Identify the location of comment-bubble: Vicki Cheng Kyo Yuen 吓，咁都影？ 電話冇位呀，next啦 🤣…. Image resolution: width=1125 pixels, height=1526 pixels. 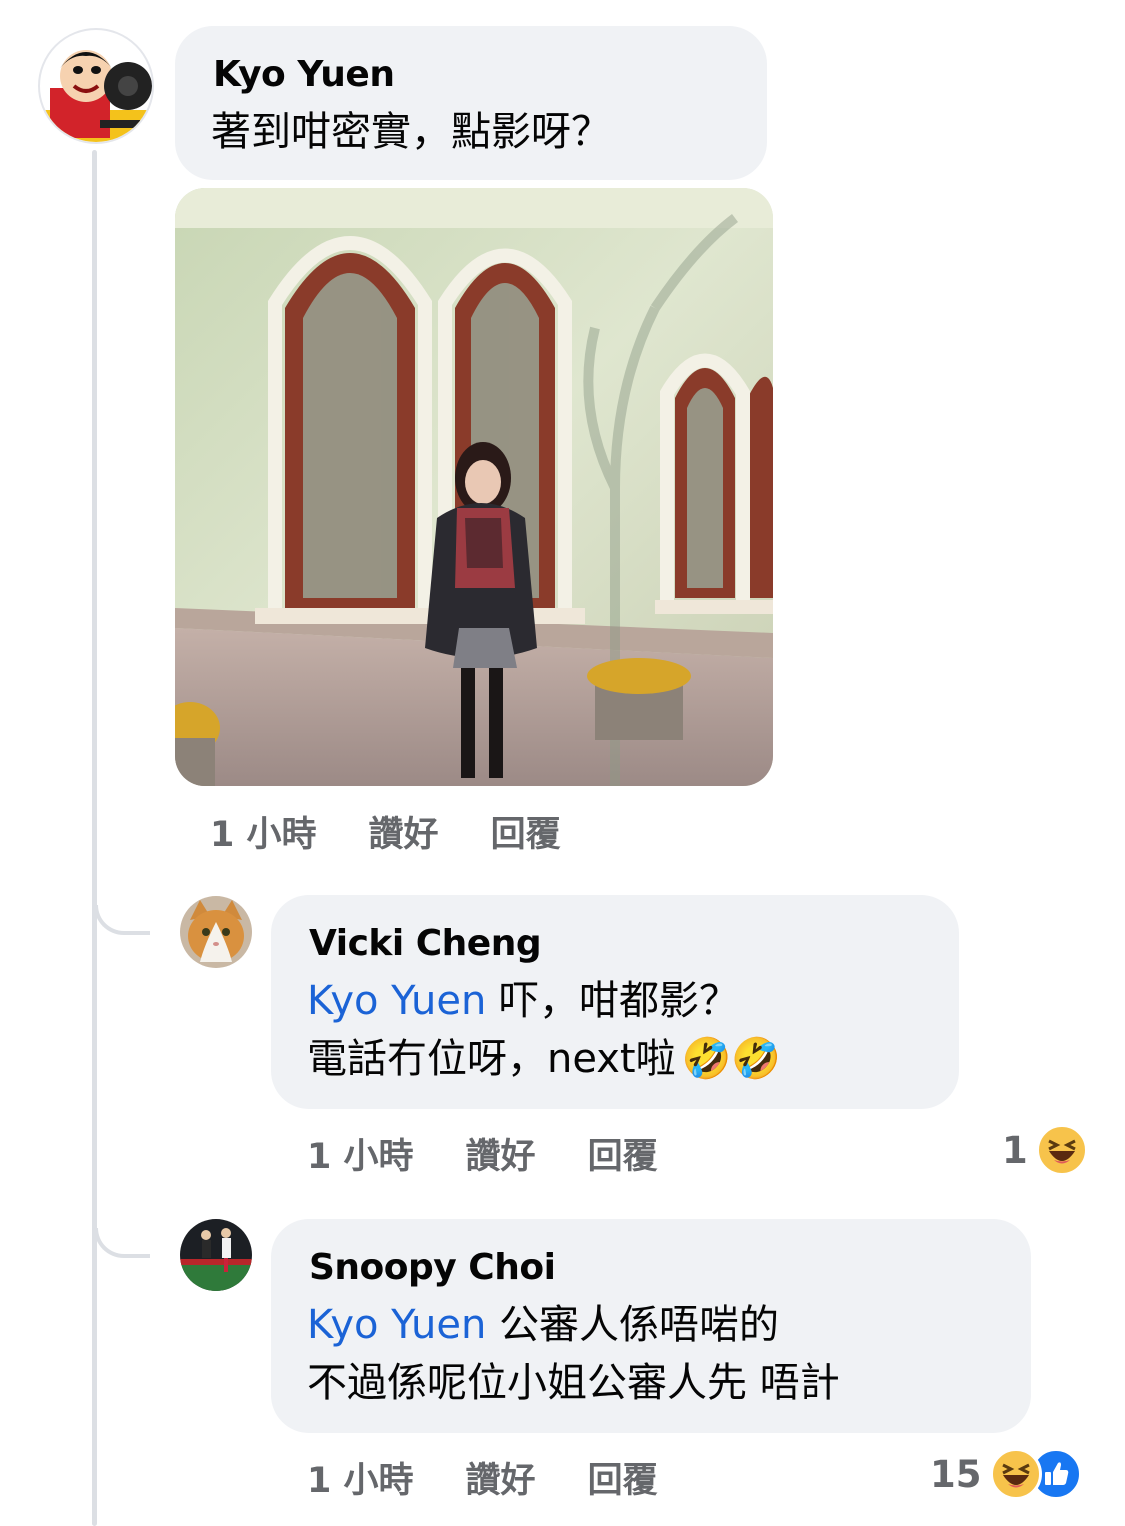
(615, 1002).